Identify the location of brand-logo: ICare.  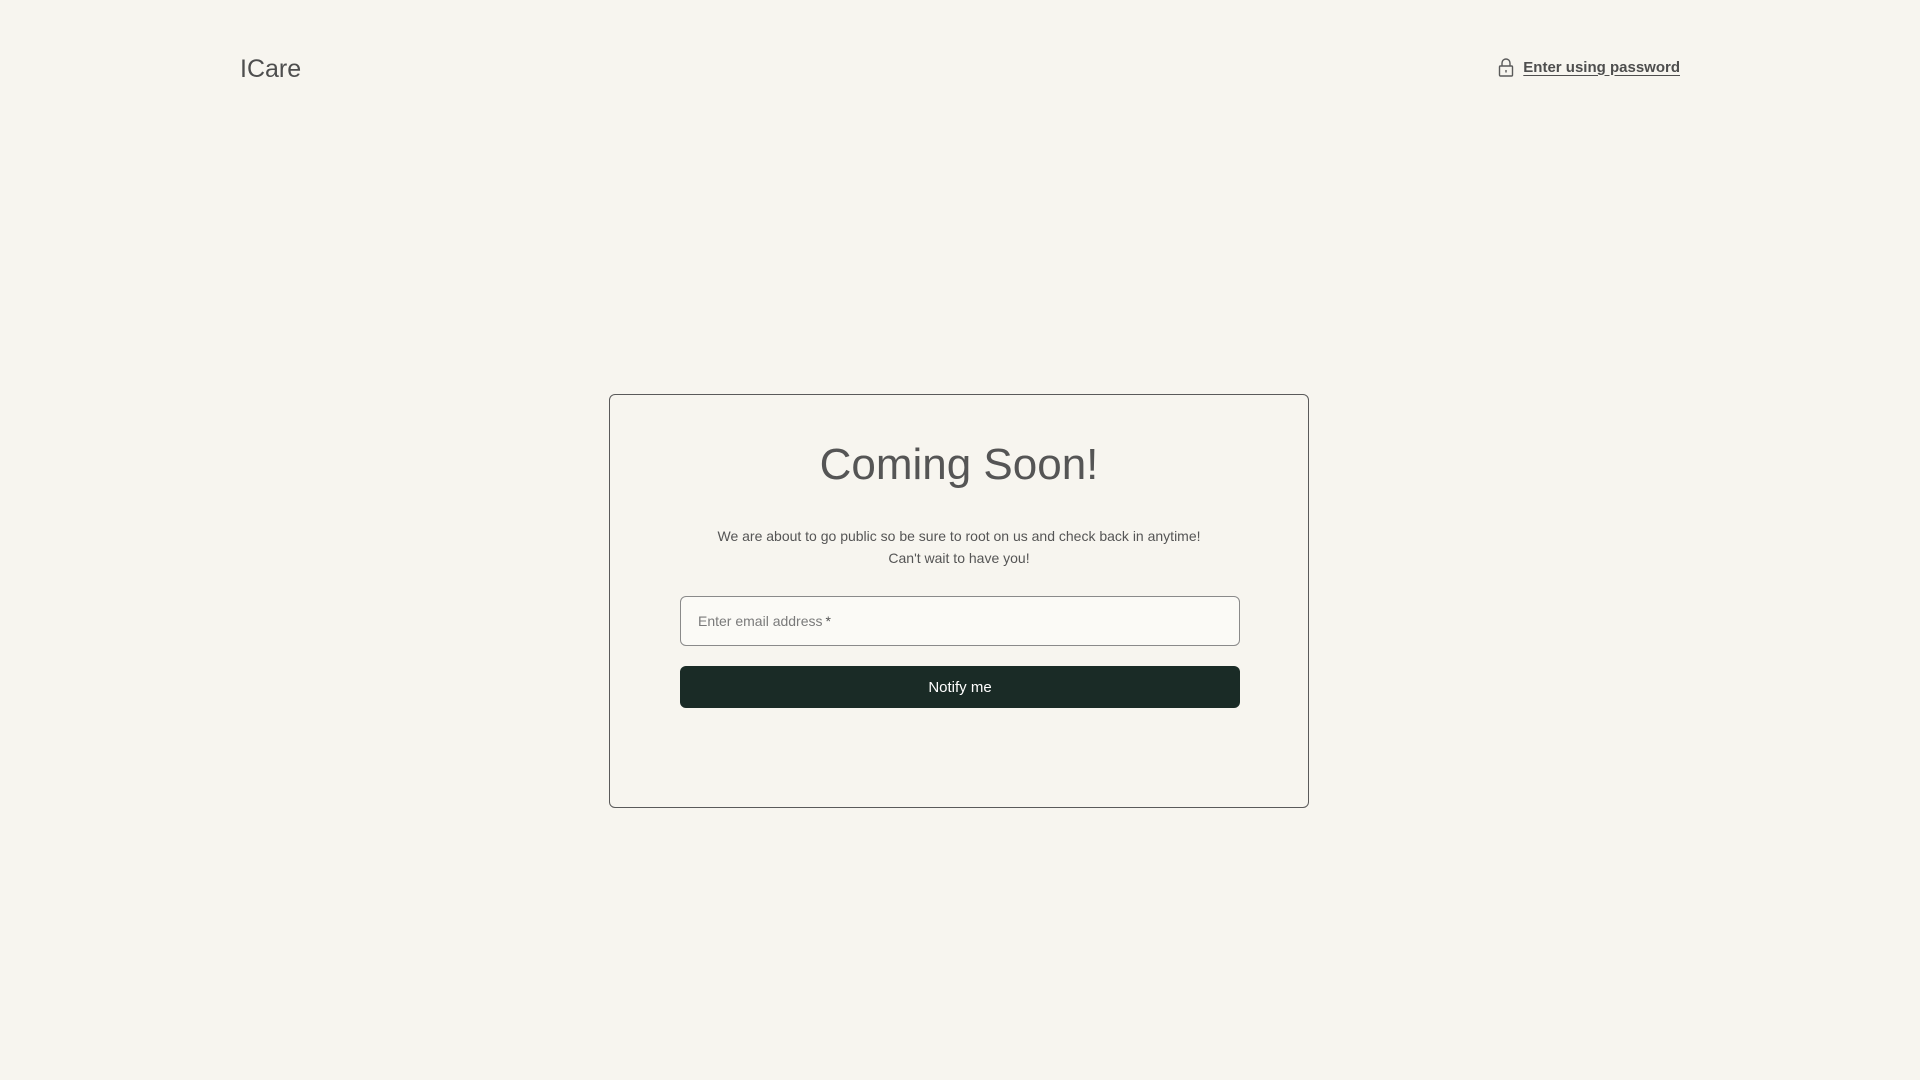
(270, 69).